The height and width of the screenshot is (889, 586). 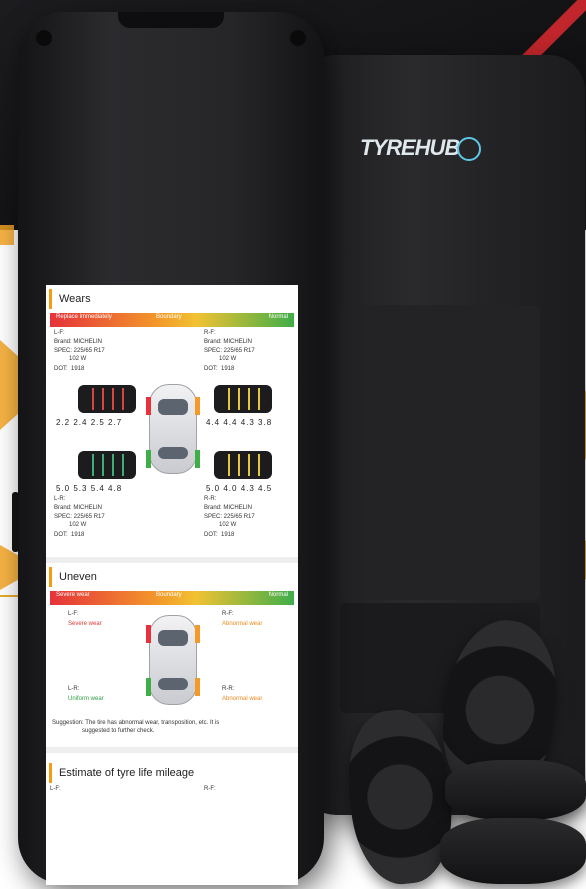 What do you see at coordinates (229, 521) in the screenshot?
I see `rr-spec: SPEC: 225/65 R17 102 W` at bounding box center [229, 521].